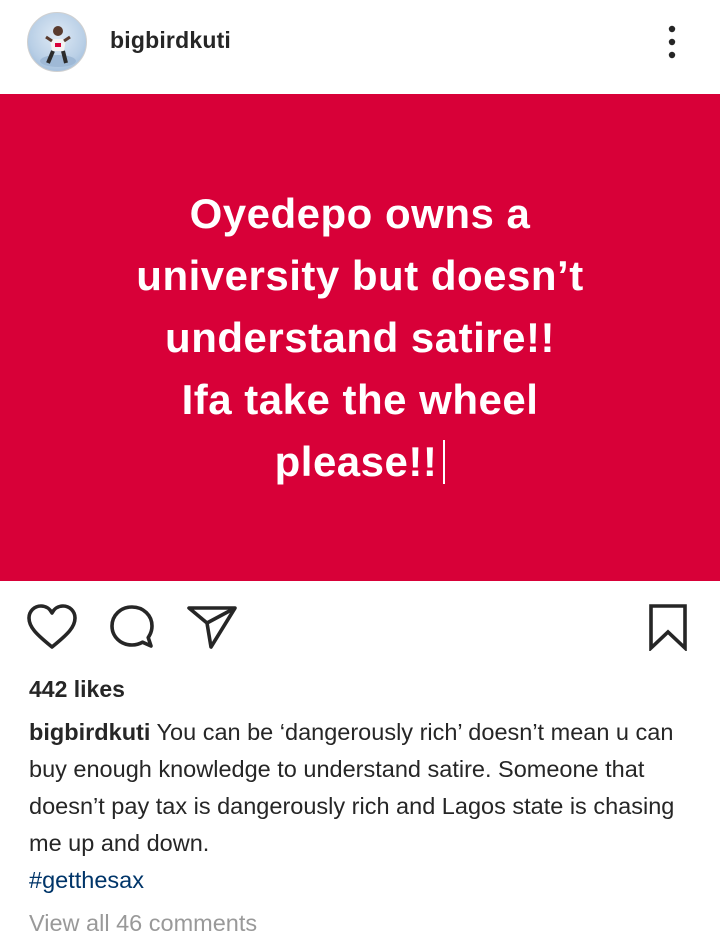 This screenshot has width=720, height=942. I want to click on avatar, so click(57, 42).